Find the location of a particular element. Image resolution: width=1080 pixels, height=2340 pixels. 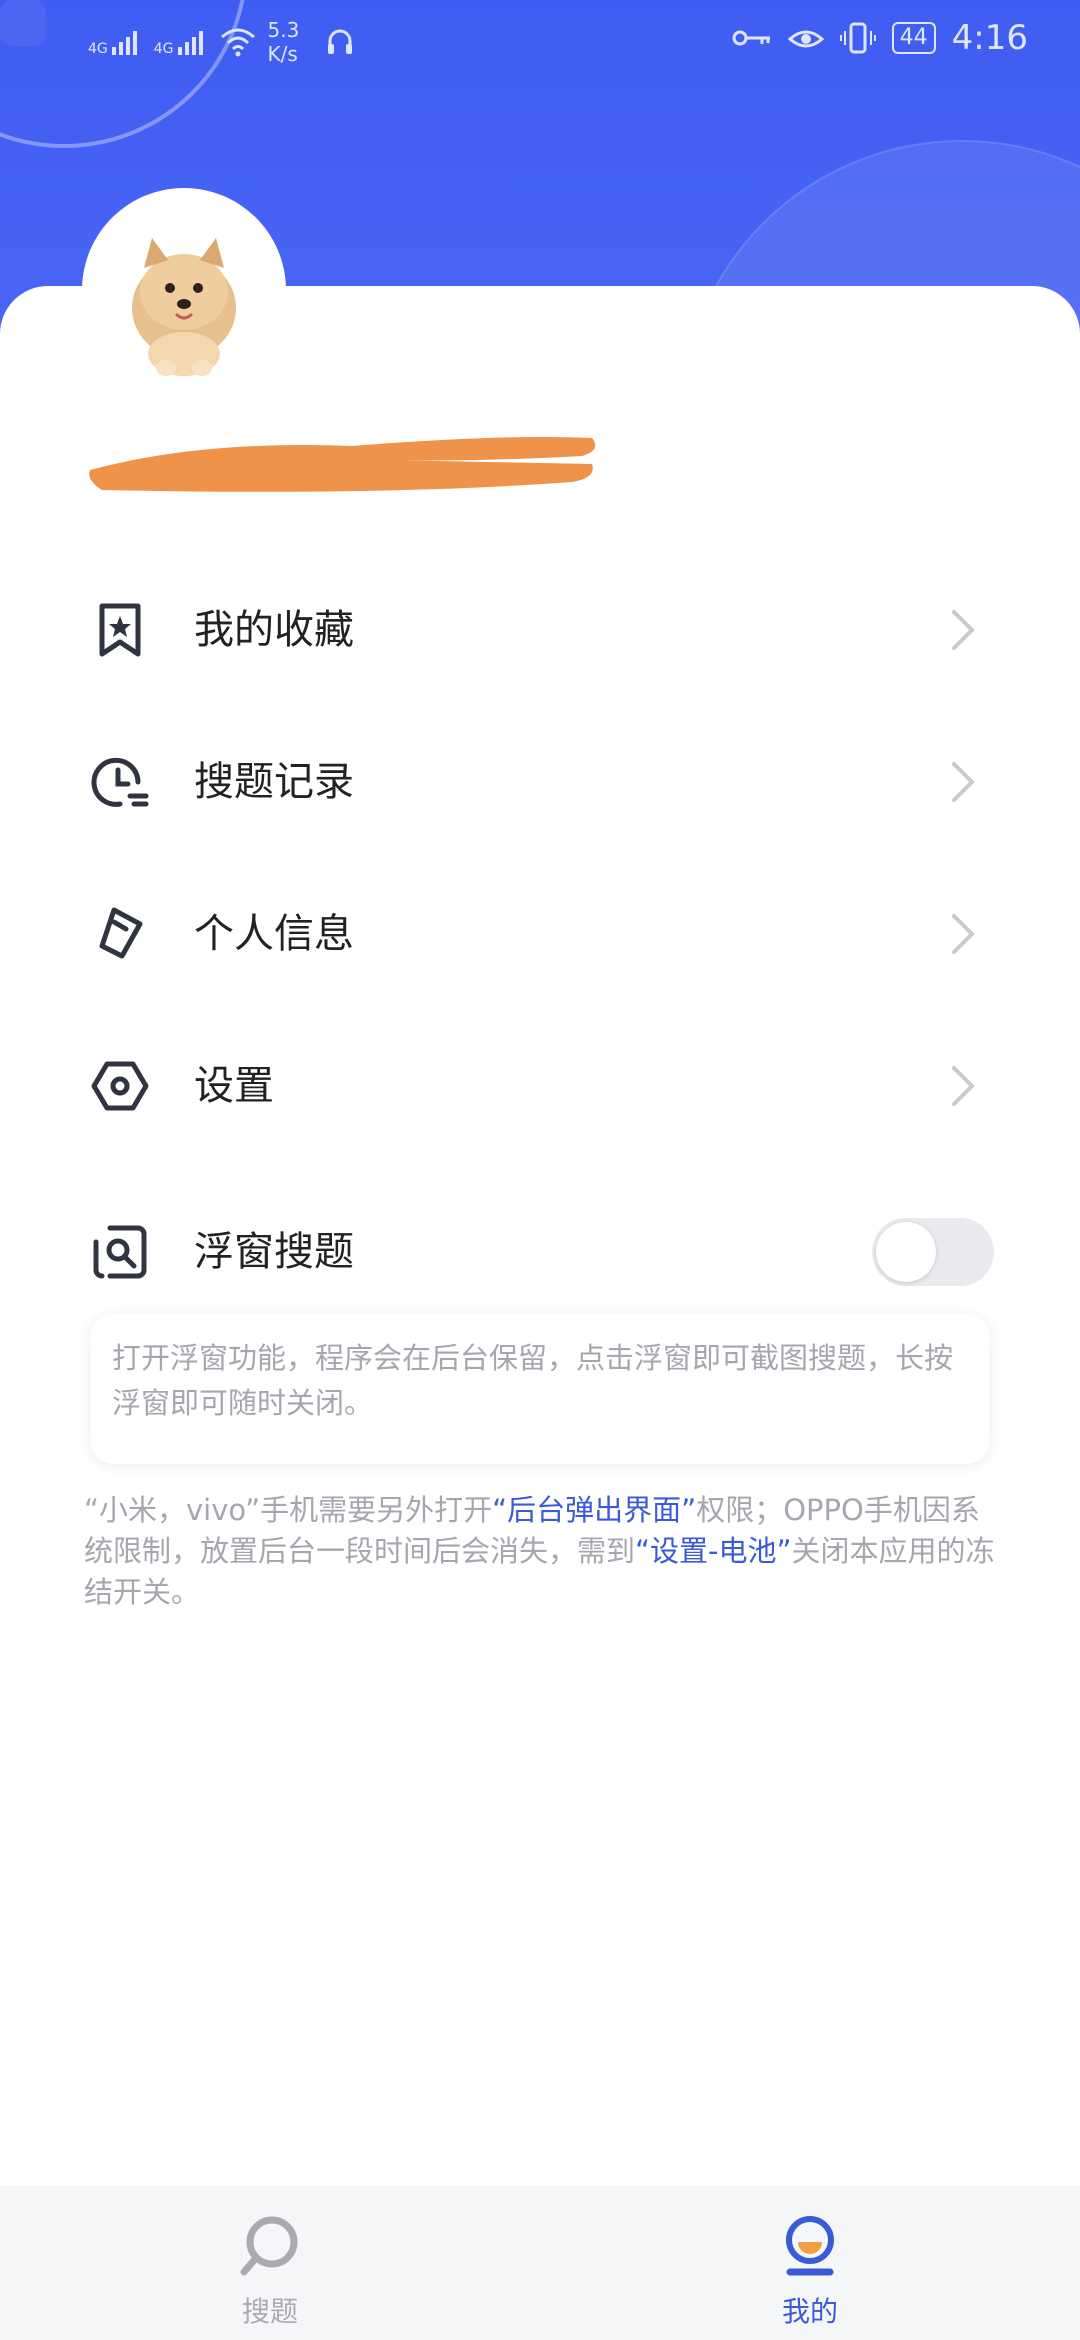

tip-text: 打开浮窗功能，程序会在后台保留，点击浮窗即可截图搜题，长按浮窗即可随时关闭。 is located at coordinates (533, 1380).